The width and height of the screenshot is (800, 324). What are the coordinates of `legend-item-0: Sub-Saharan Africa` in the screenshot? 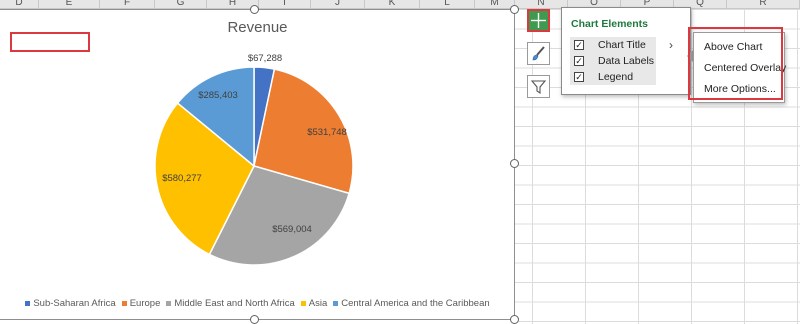 It's located at (70, 303).